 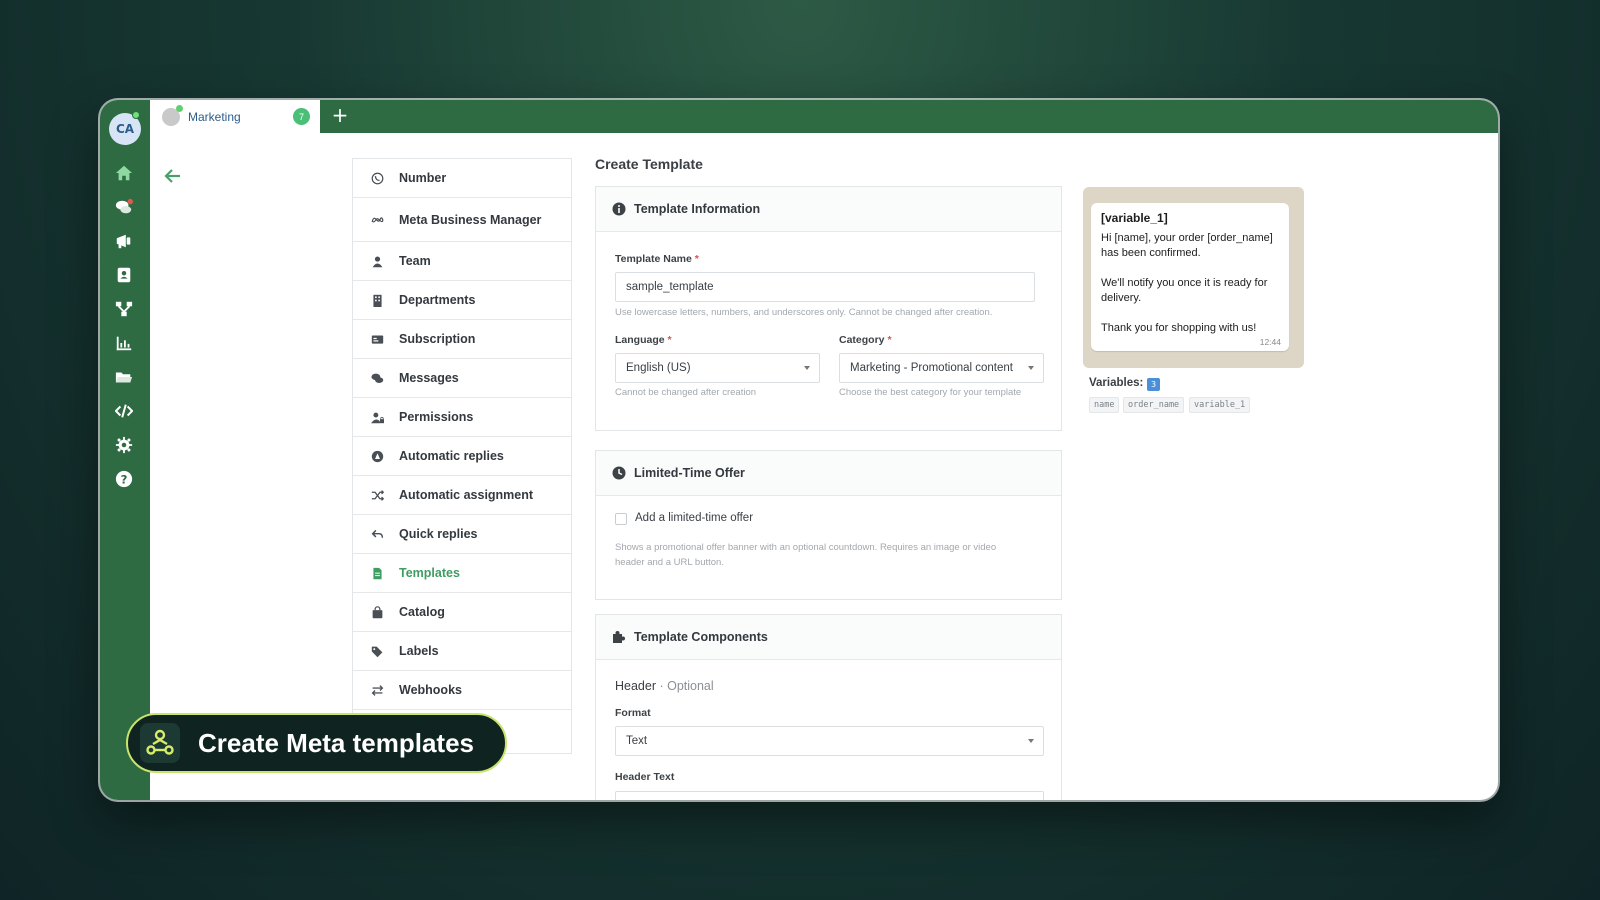 I want to click on card-header: Template Components, so click(x=828, y=637).